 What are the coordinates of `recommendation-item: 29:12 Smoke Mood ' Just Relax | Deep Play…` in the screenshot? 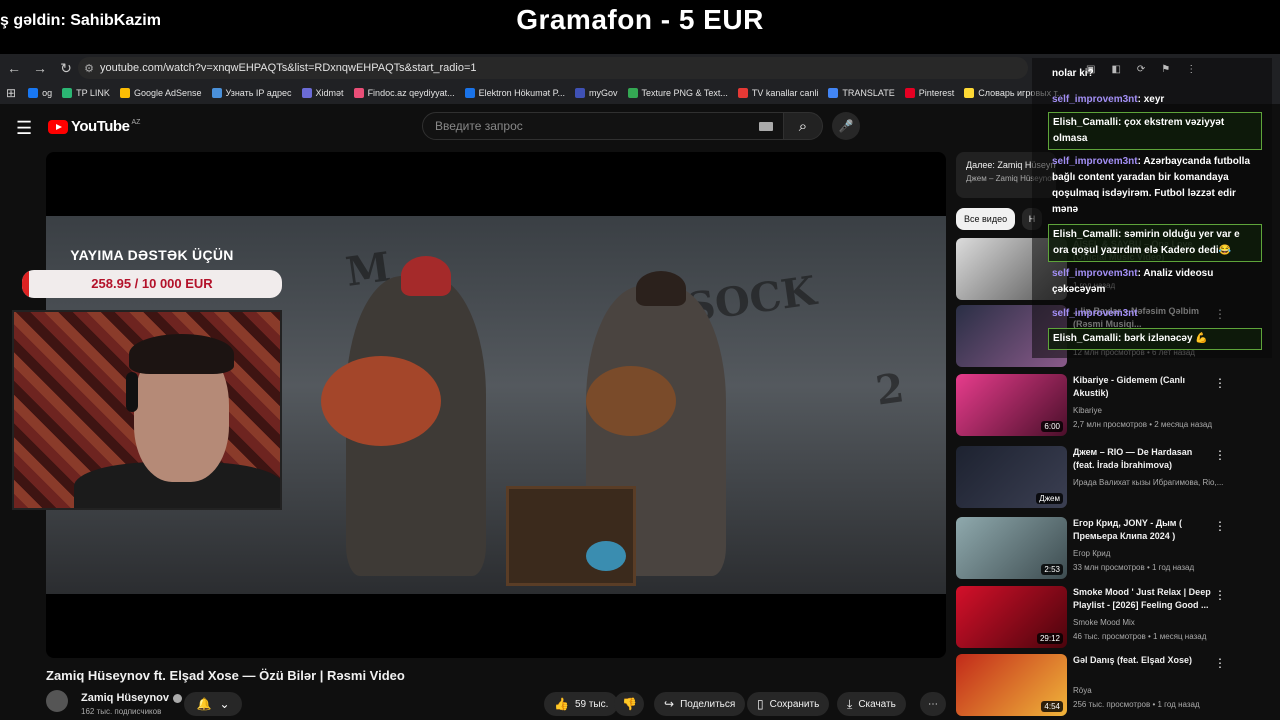 It's located at (1118, 617).